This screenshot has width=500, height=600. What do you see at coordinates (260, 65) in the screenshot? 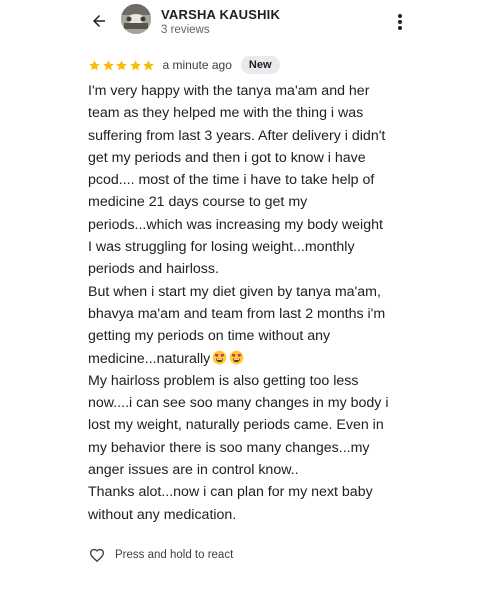
I see `new-badge: New` at bounding box center [260, 65].